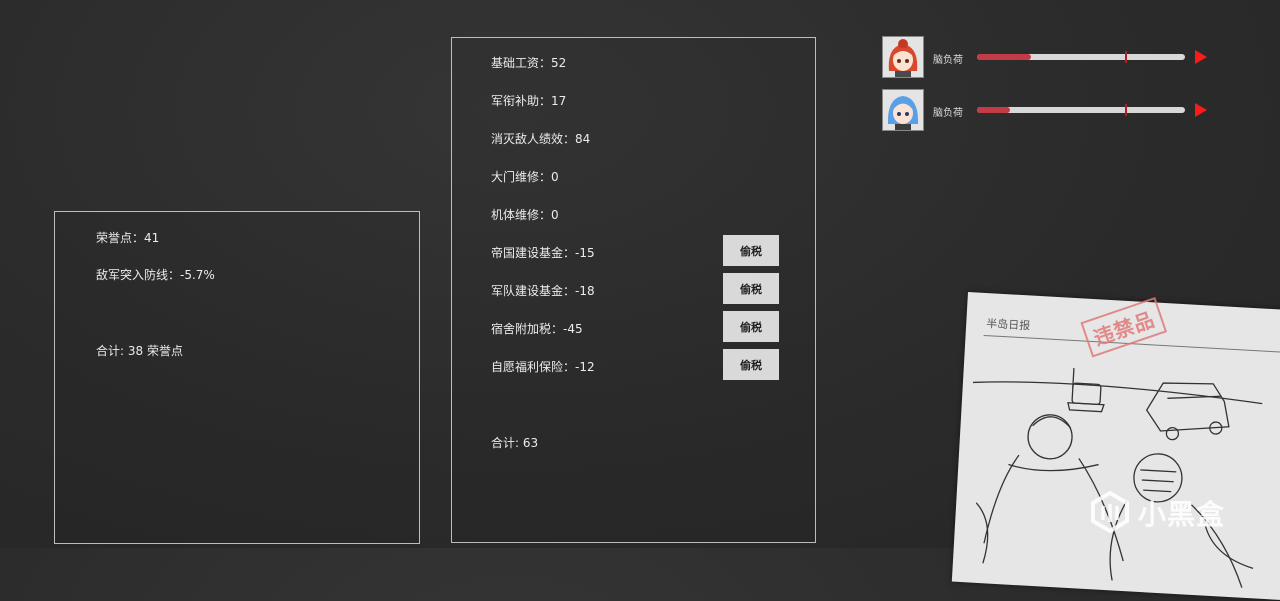 The width and height of the screenshot is (1280, 601). I want to click on newspaper-item: 半岛日报 违禁品, so click(1115, 446).